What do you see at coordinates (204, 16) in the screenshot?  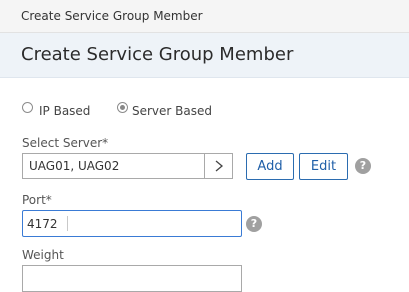 I see `window-title-bar: Create Service Group Member` at bounding box center [204, 16].